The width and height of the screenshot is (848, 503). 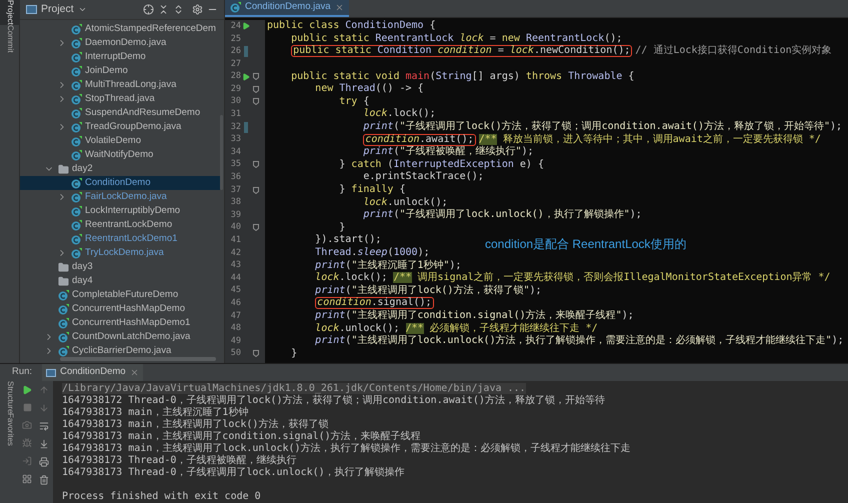 What do you see at coordinates (120, 57) in the screenshot?
I see `tree-item: InterruptDemo` at bounding box center [120, 57].